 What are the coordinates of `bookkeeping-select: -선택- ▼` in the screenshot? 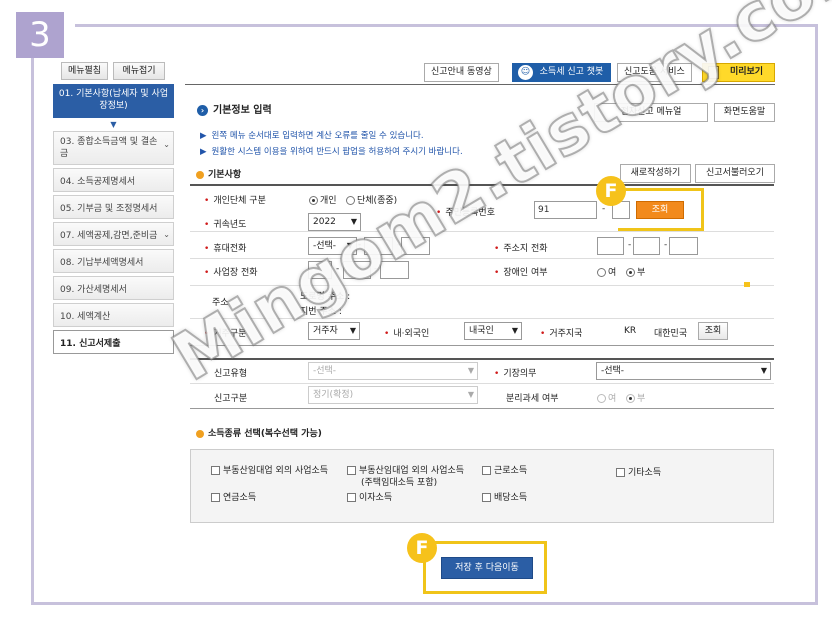 It's located at (683, 371).